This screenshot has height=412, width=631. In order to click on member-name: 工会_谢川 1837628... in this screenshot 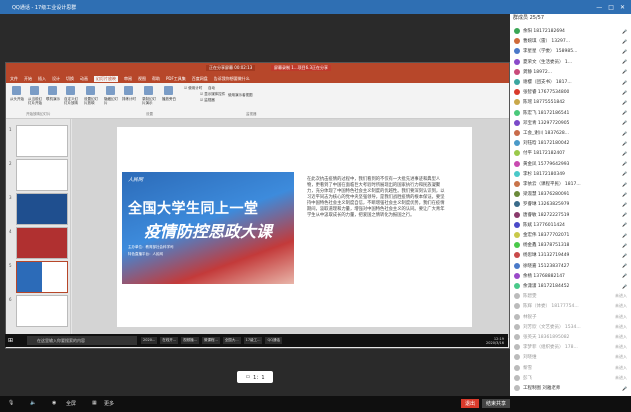, I will do `click(546, 133)`.